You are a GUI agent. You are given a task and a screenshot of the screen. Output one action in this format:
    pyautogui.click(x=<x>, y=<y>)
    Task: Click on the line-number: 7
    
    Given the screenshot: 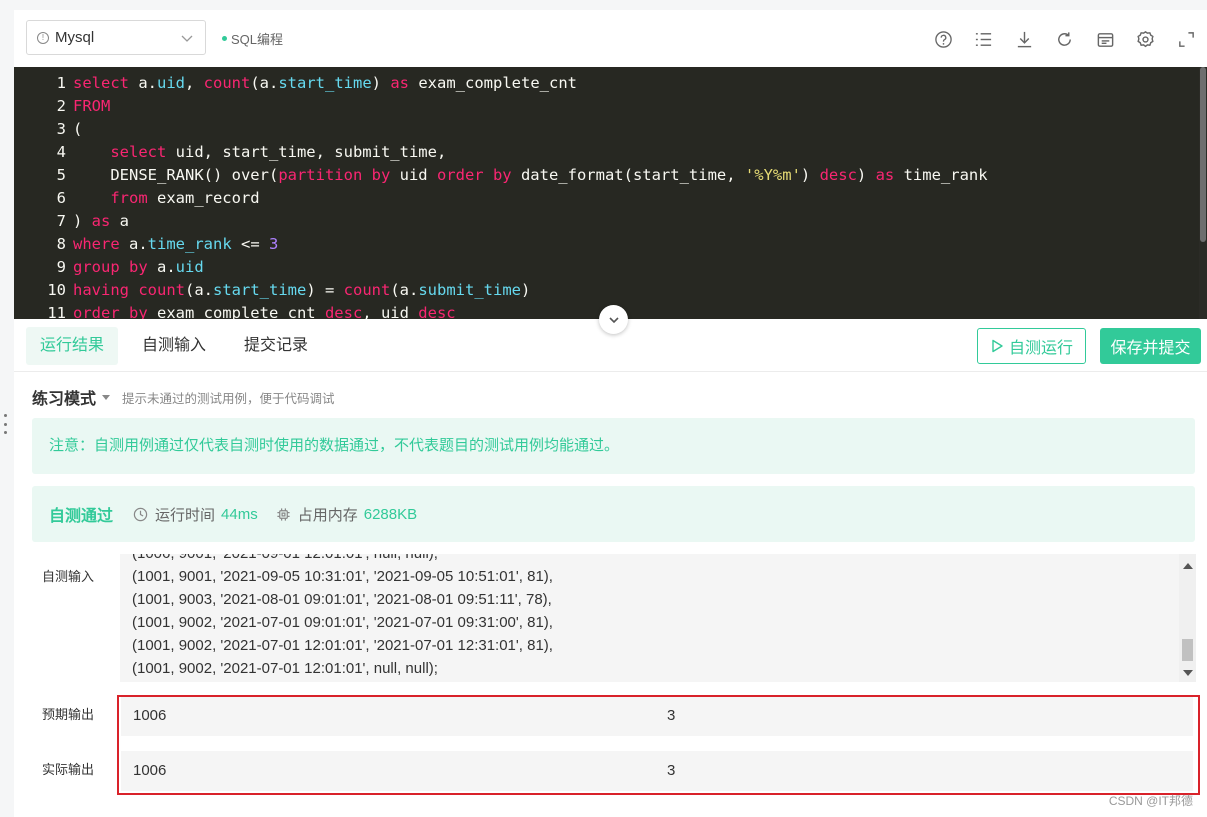 What is the action you would take?
    pyautogui.click(x=61, y=221)
    